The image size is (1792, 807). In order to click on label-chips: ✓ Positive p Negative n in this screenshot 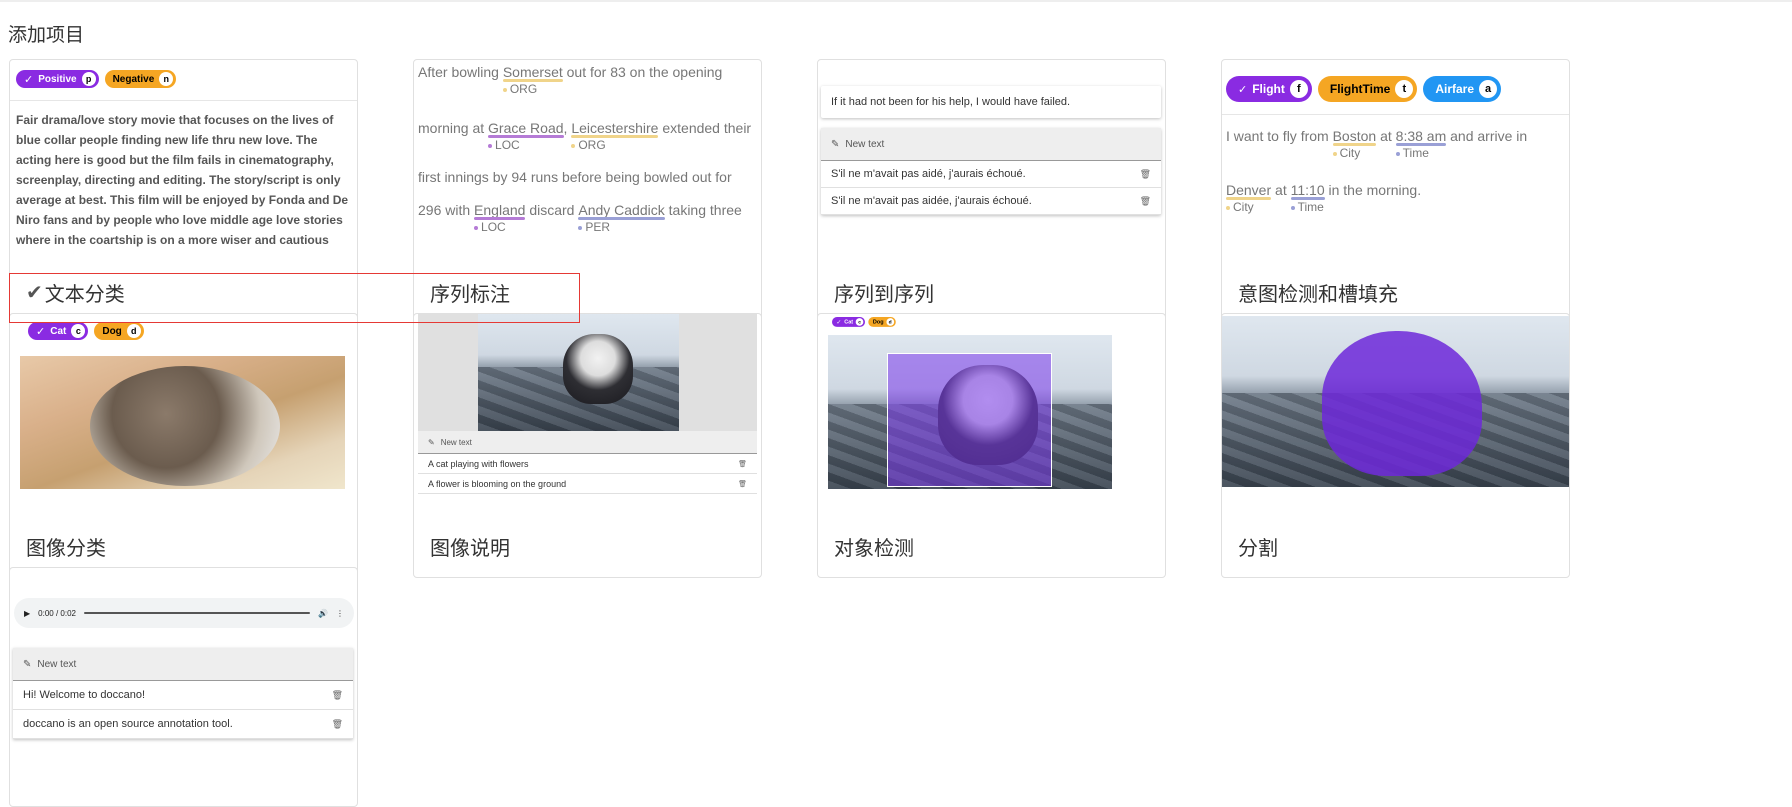, I will do `click(96, 79)`.